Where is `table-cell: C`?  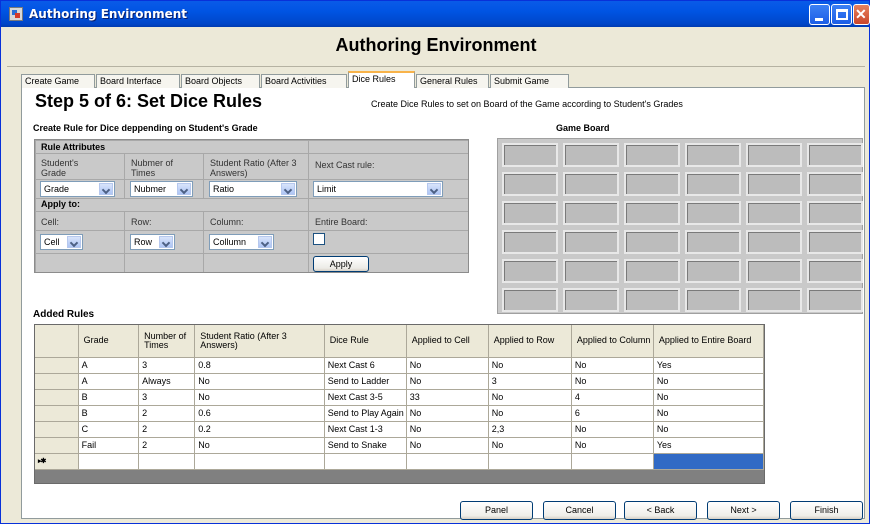 table-cell: C is located at coordinates (109, 429).